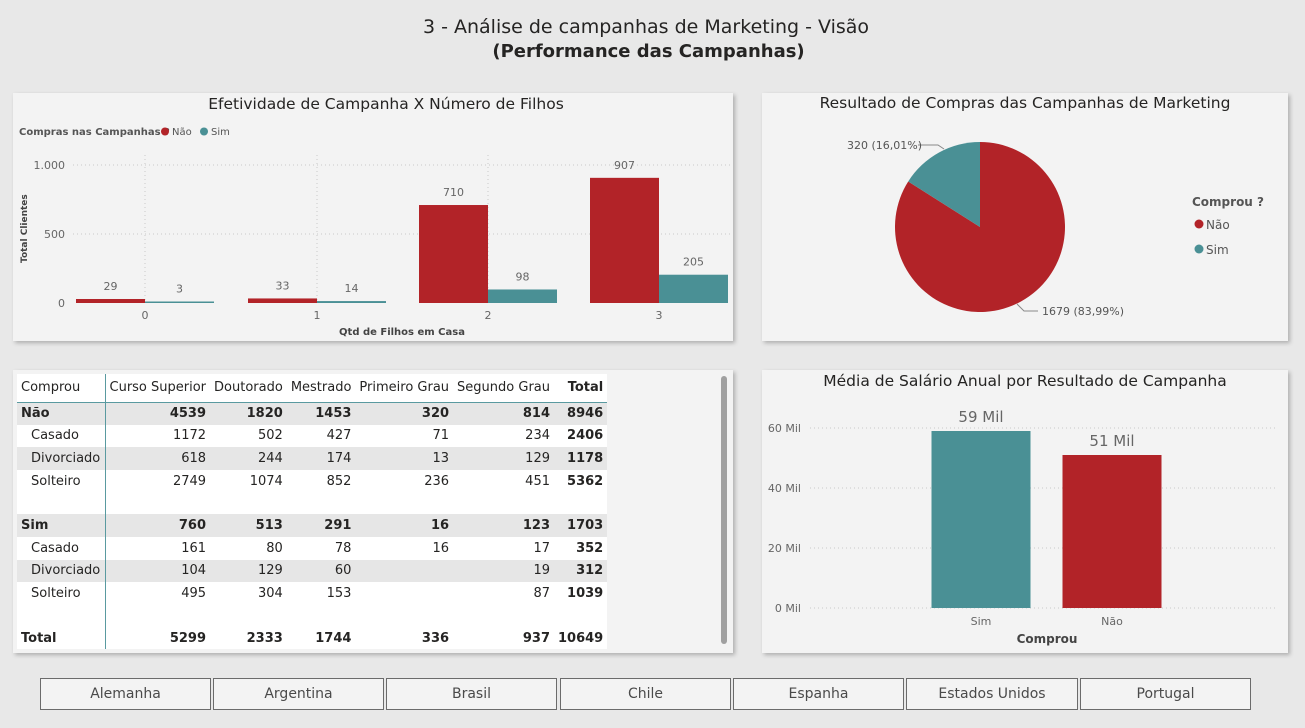 The image size is (1305, 728). I want to click on cell: 60, so click(321, 571).